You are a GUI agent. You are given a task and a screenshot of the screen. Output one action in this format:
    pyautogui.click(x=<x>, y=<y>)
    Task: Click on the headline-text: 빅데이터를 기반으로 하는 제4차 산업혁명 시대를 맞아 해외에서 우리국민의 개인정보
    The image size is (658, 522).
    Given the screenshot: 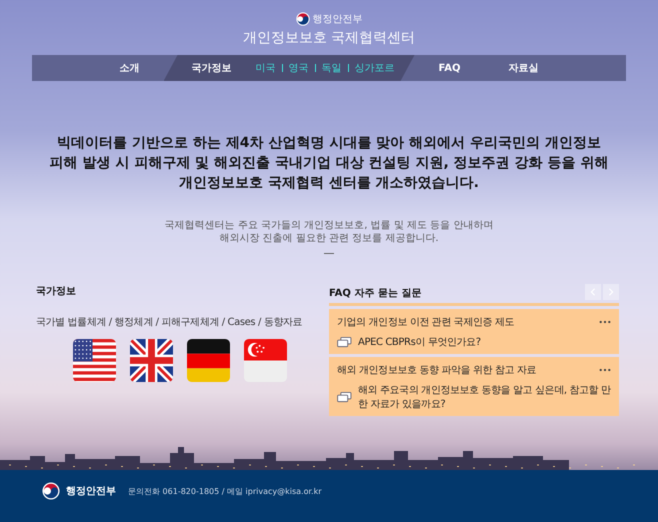 What is the action you would take?
    pyautogui.click(x=329, y=143)
    